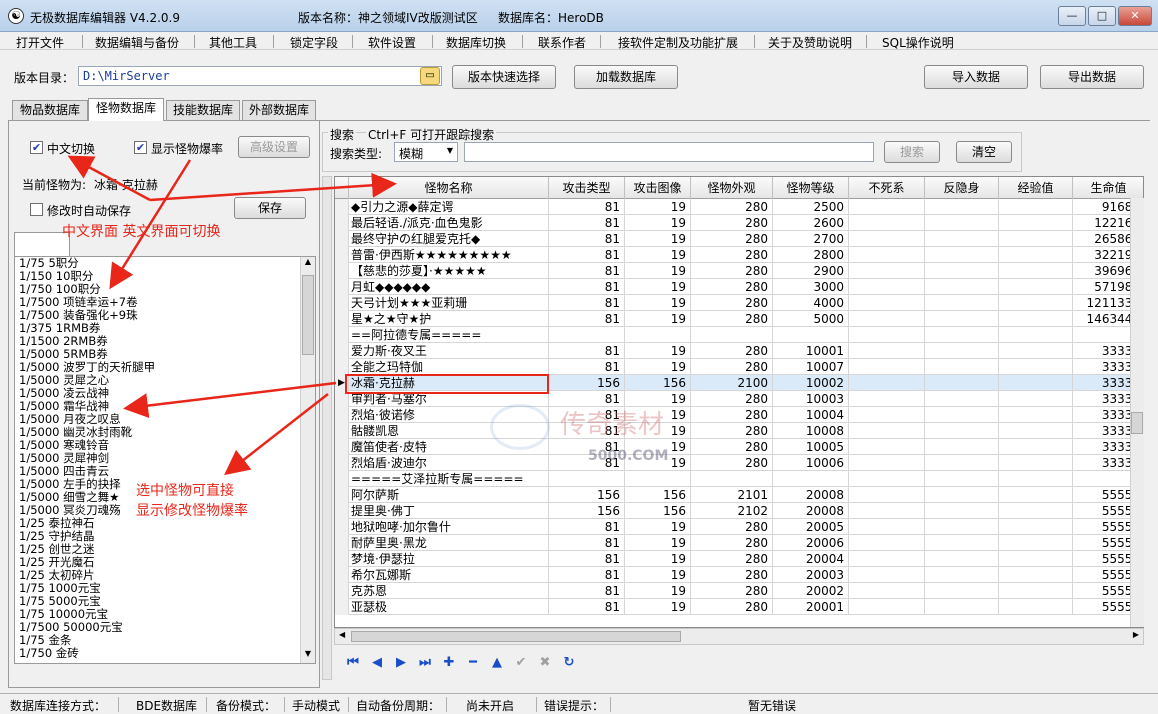  I want to click on table-row: 天弓计划★★★亚莉珊 81 19 280 4000 1211331, so click(739, 303).